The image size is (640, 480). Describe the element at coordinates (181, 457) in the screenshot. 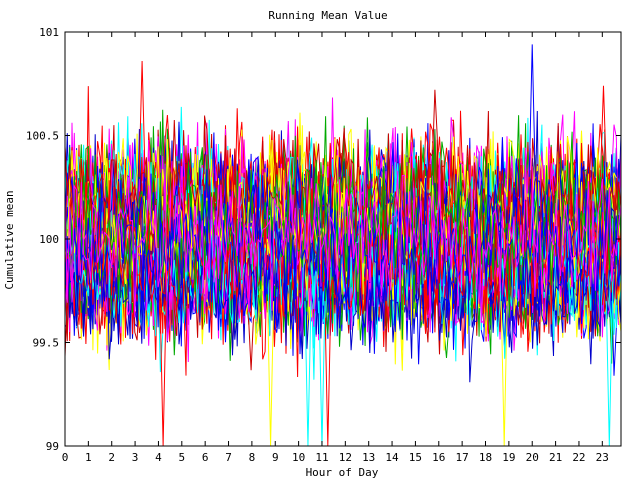

I see `x-tick-label: 5` at that location.